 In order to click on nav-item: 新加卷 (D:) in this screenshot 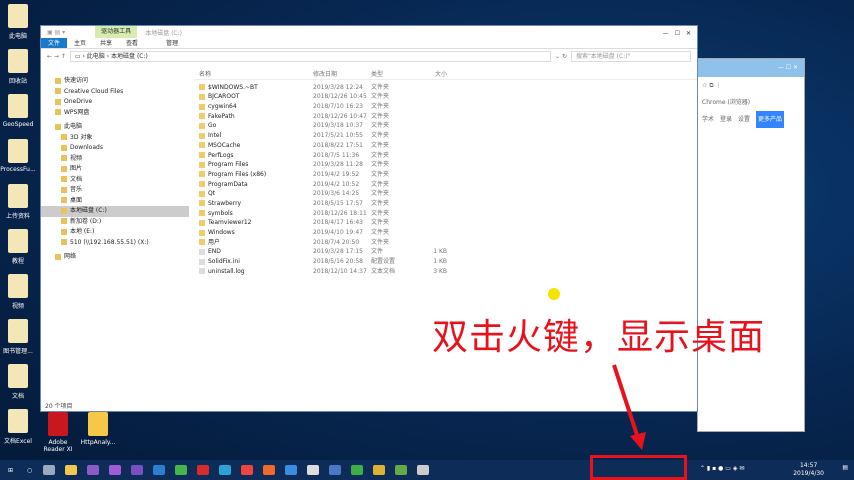, I will do `click(115, 222)`.